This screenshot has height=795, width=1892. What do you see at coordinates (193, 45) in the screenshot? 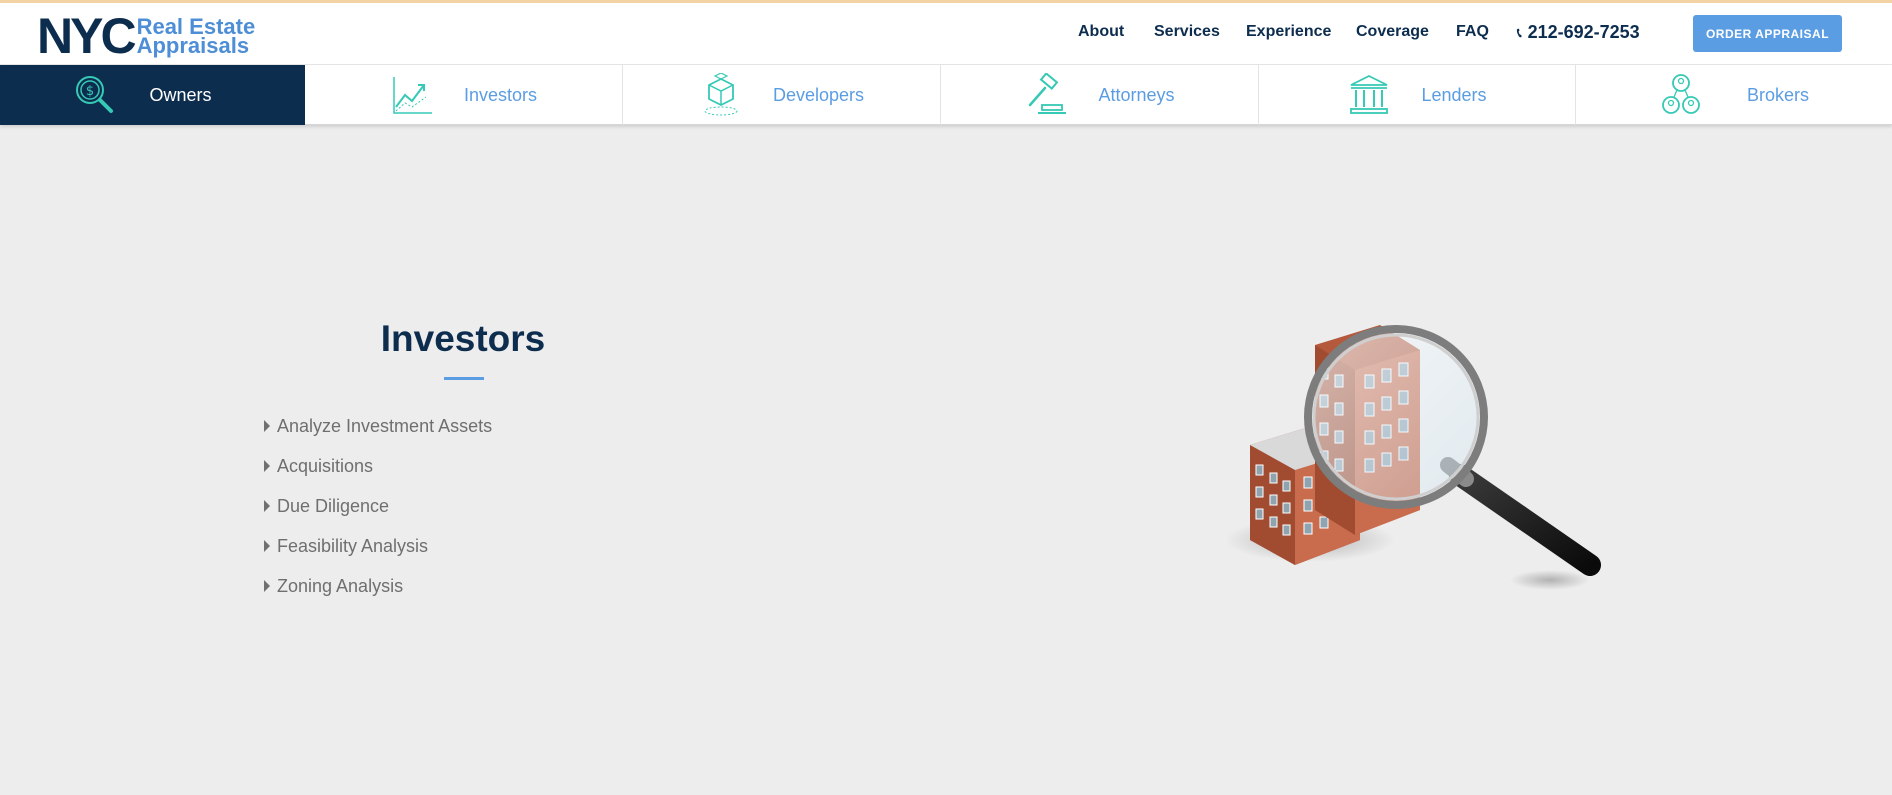
I see `logo-line-2: Appraisals` at bounding box center [193, 45].